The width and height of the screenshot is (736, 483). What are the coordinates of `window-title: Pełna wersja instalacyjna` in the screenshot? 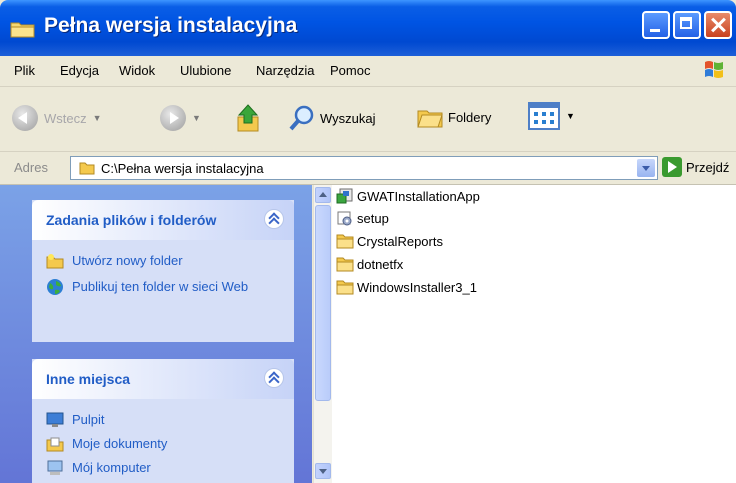 It's located at (171, 25).